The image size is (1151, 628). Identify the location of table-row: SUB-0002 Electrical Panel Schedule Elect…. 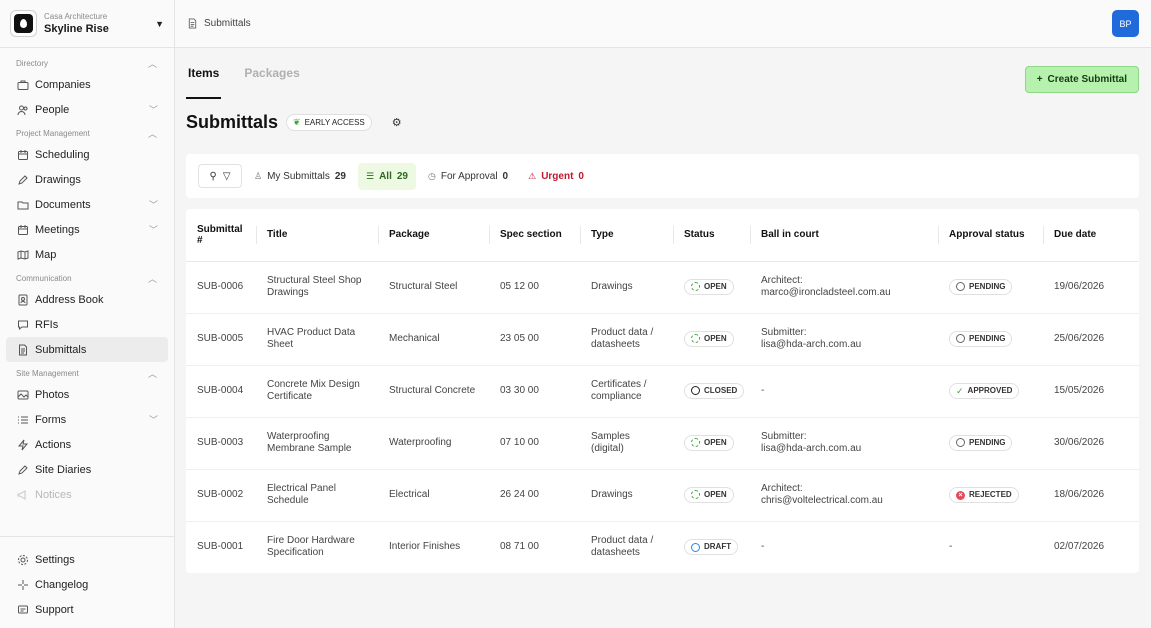
(662, 495).